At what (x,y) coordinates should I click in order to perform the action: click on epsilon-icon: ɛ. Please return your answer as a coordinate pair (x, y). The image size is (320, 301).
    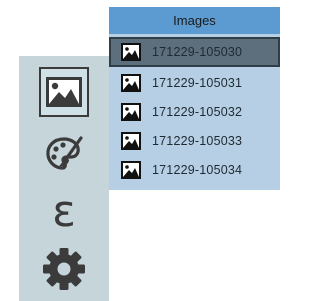
    Looking at the image, I should click on (64, 211).